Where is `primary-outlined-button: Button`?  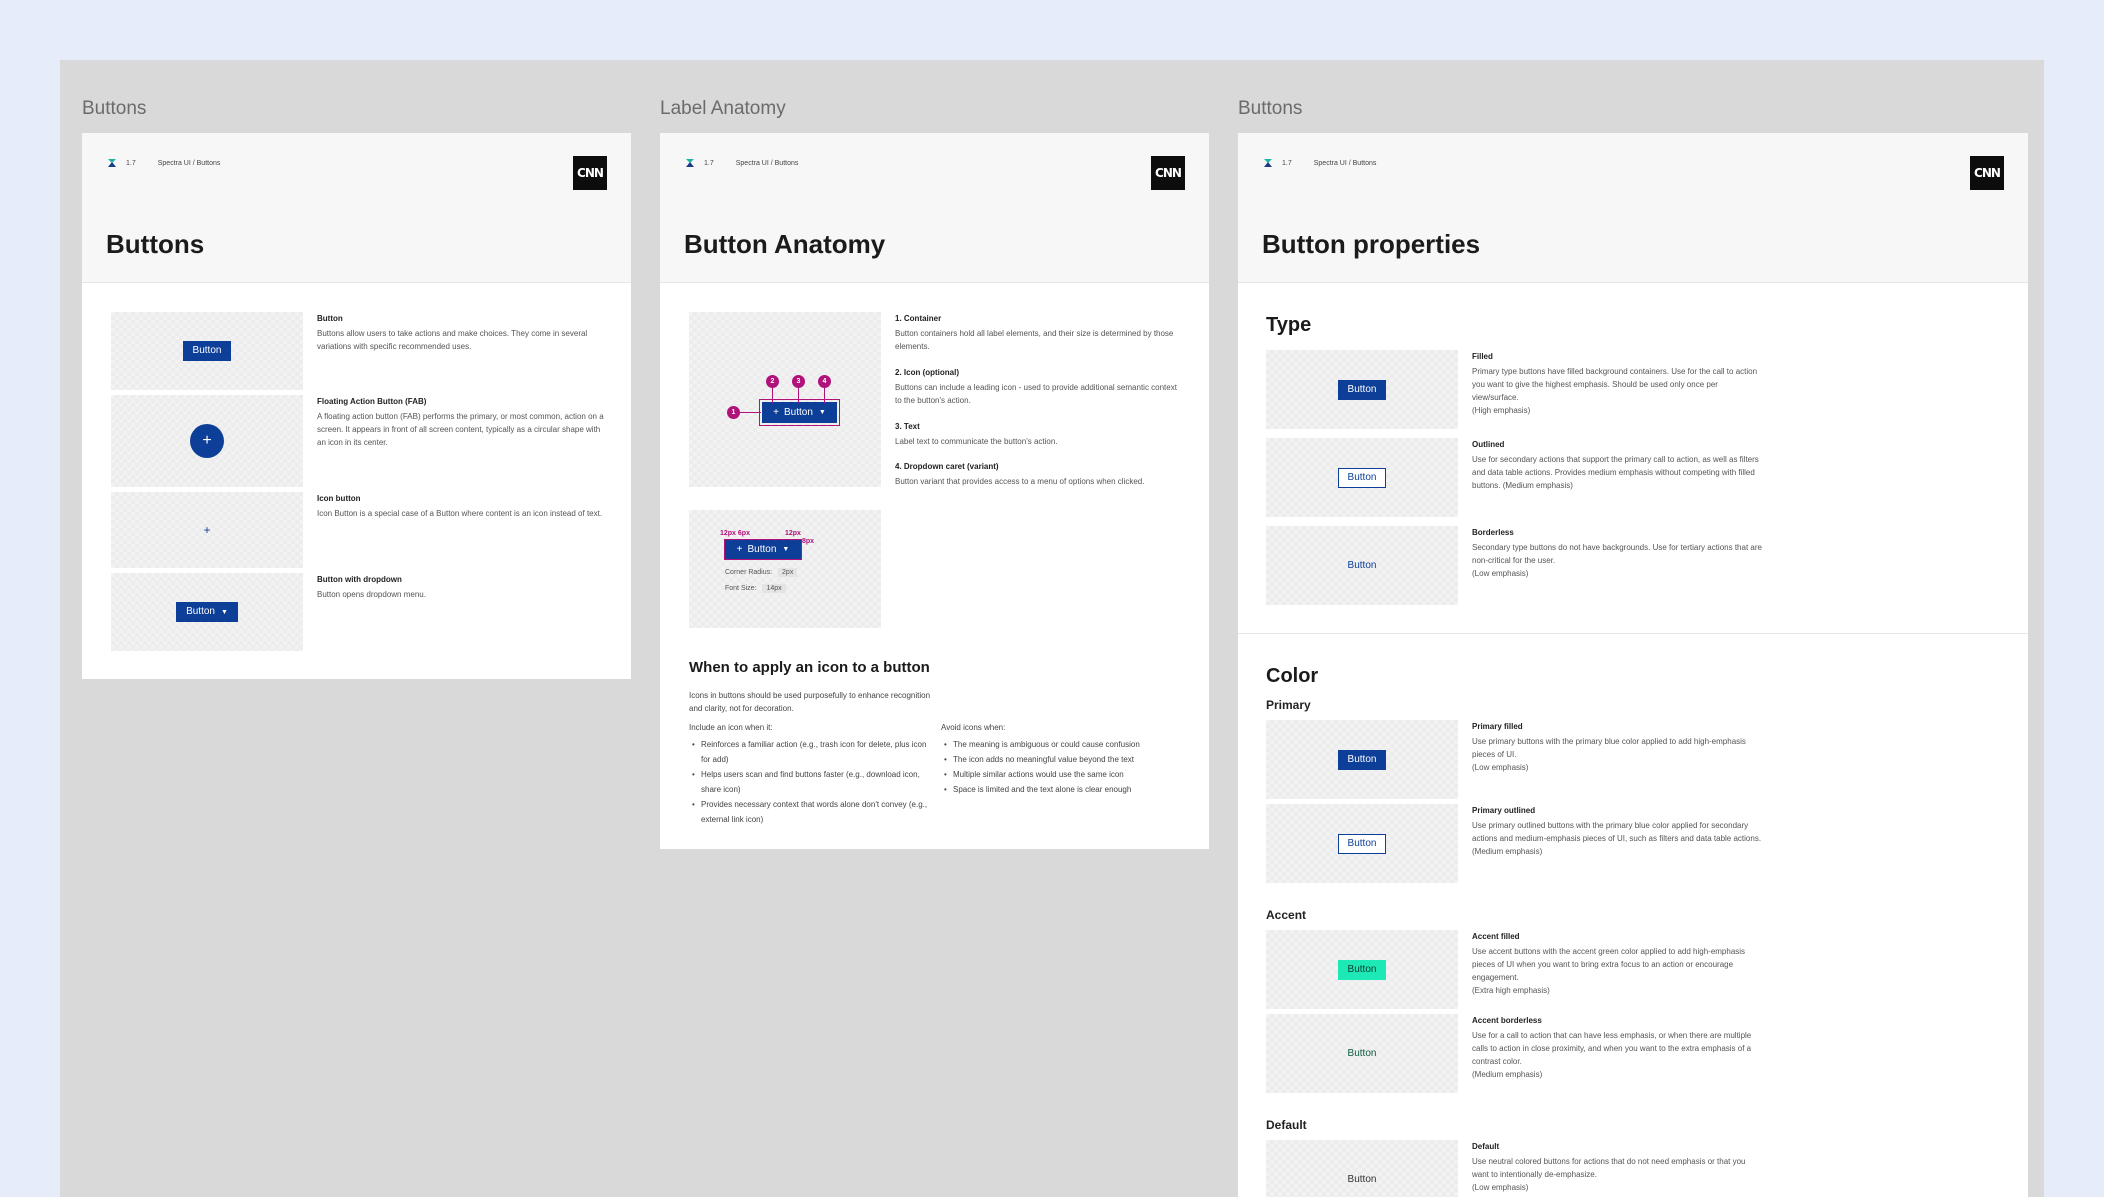 primary-outlined-button: Button is located at coordinates (1362, 843).